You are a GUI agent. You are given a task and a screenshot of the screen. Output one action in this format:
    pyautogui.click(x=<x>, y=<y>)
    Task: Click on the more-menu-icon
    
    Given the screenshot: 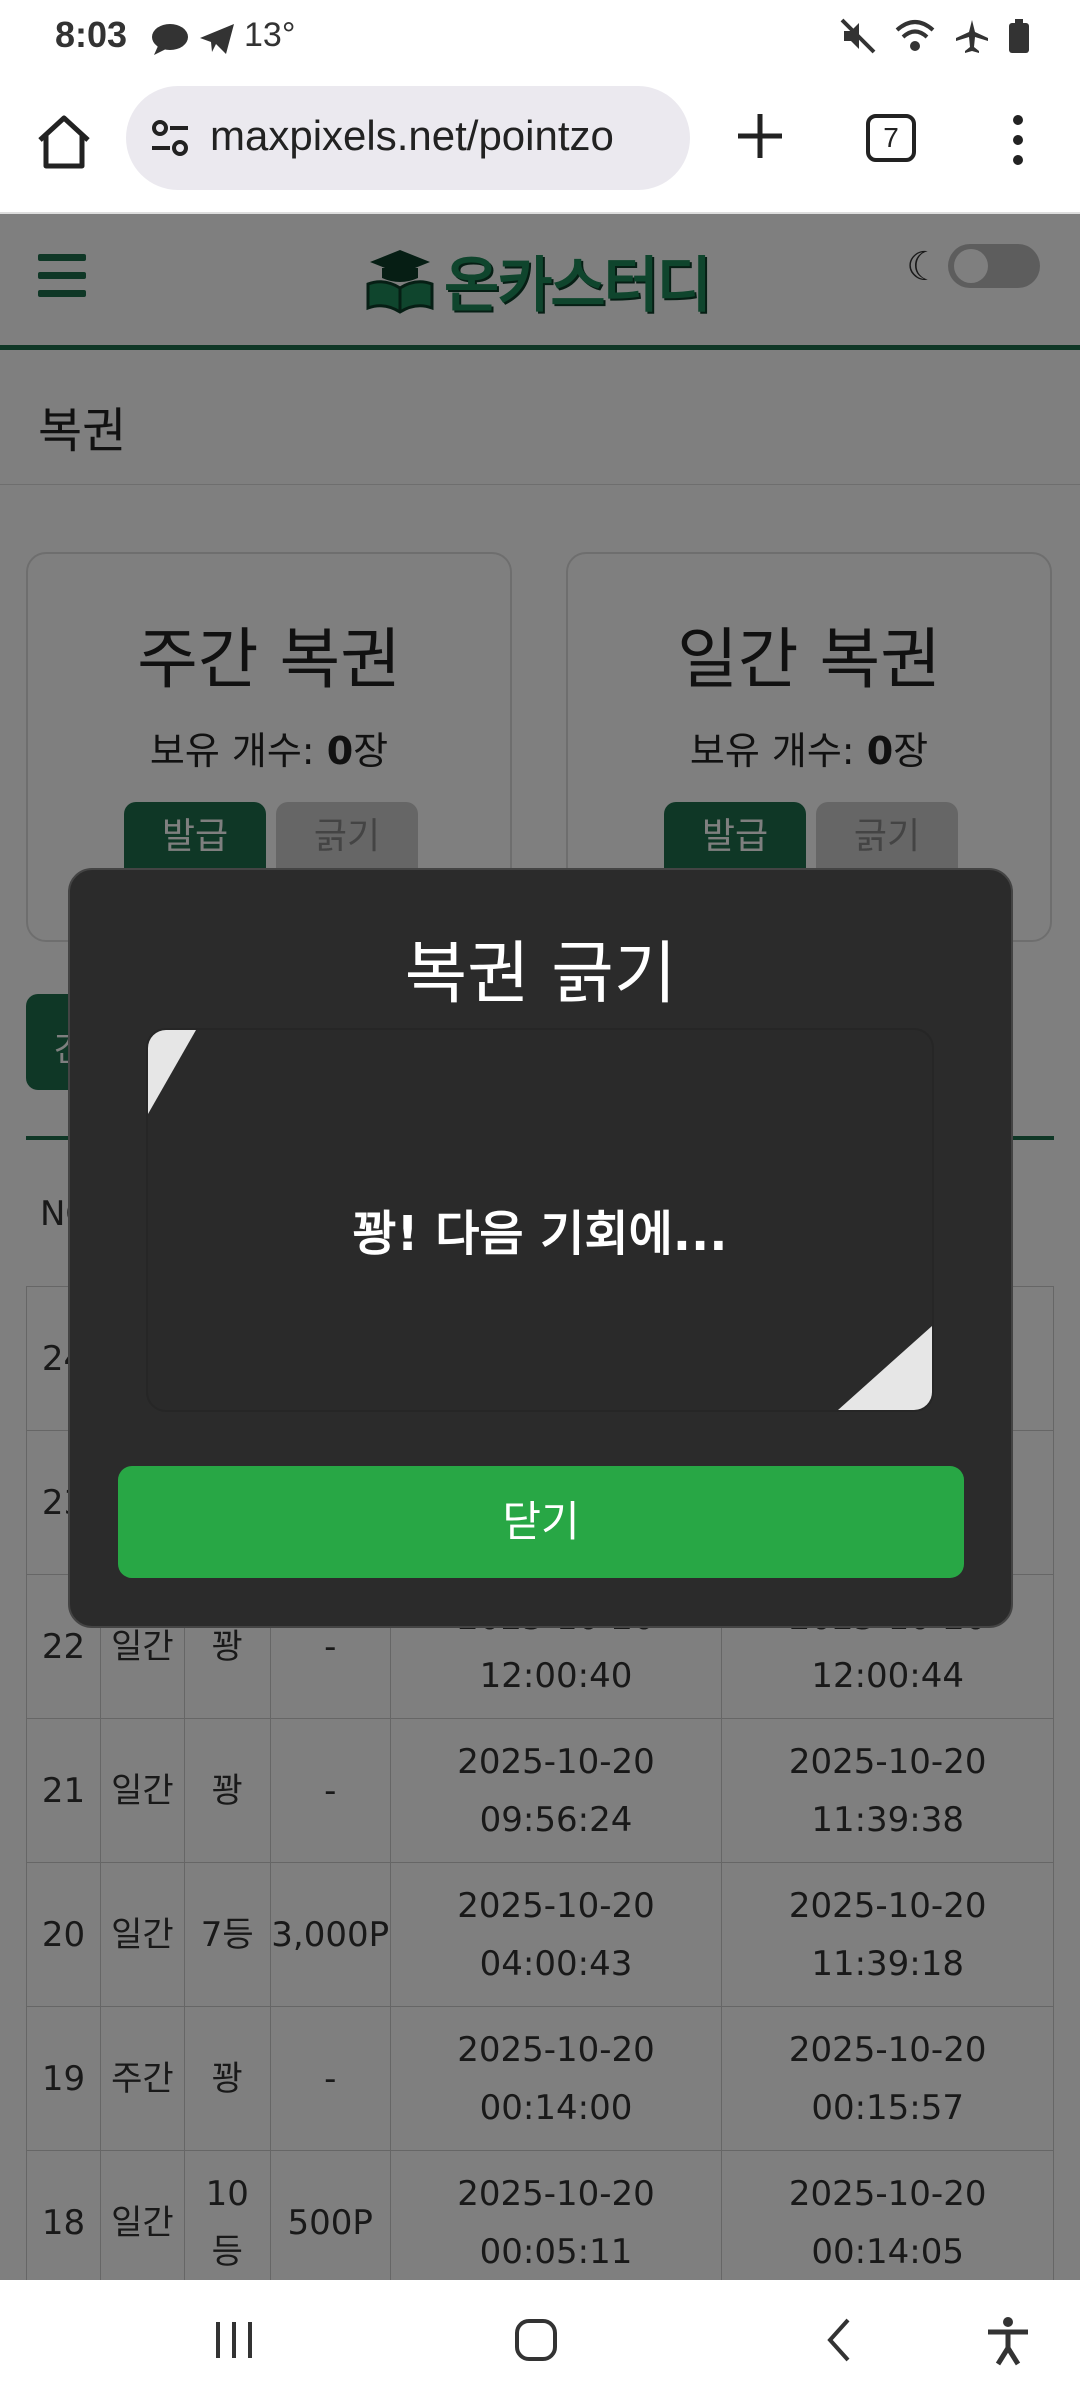 What is the action you would take?
    pyautogui.click(x=1018, y=140)
    